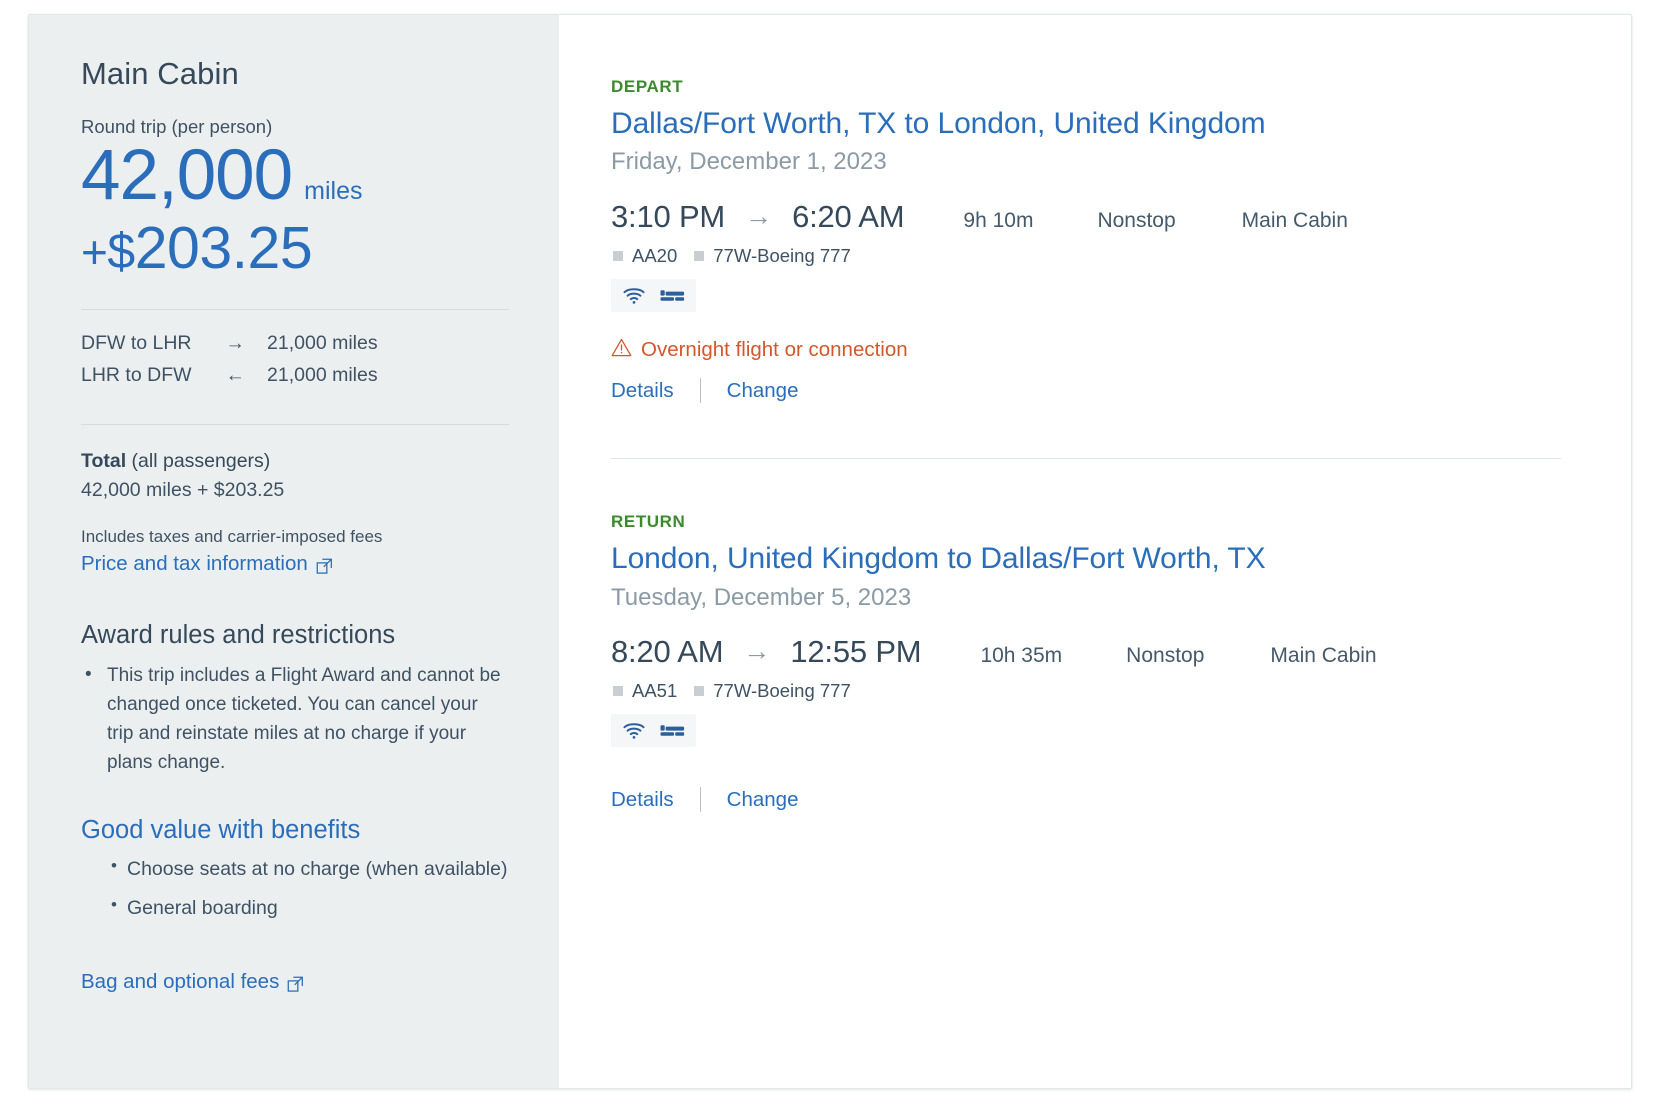 Image resolution: width=1664 pixels, height=1106 pixels. Describe the element at coordinates (1086, 391) in the screenshot. I see `segment-actions-depart: Details Change` at that location.